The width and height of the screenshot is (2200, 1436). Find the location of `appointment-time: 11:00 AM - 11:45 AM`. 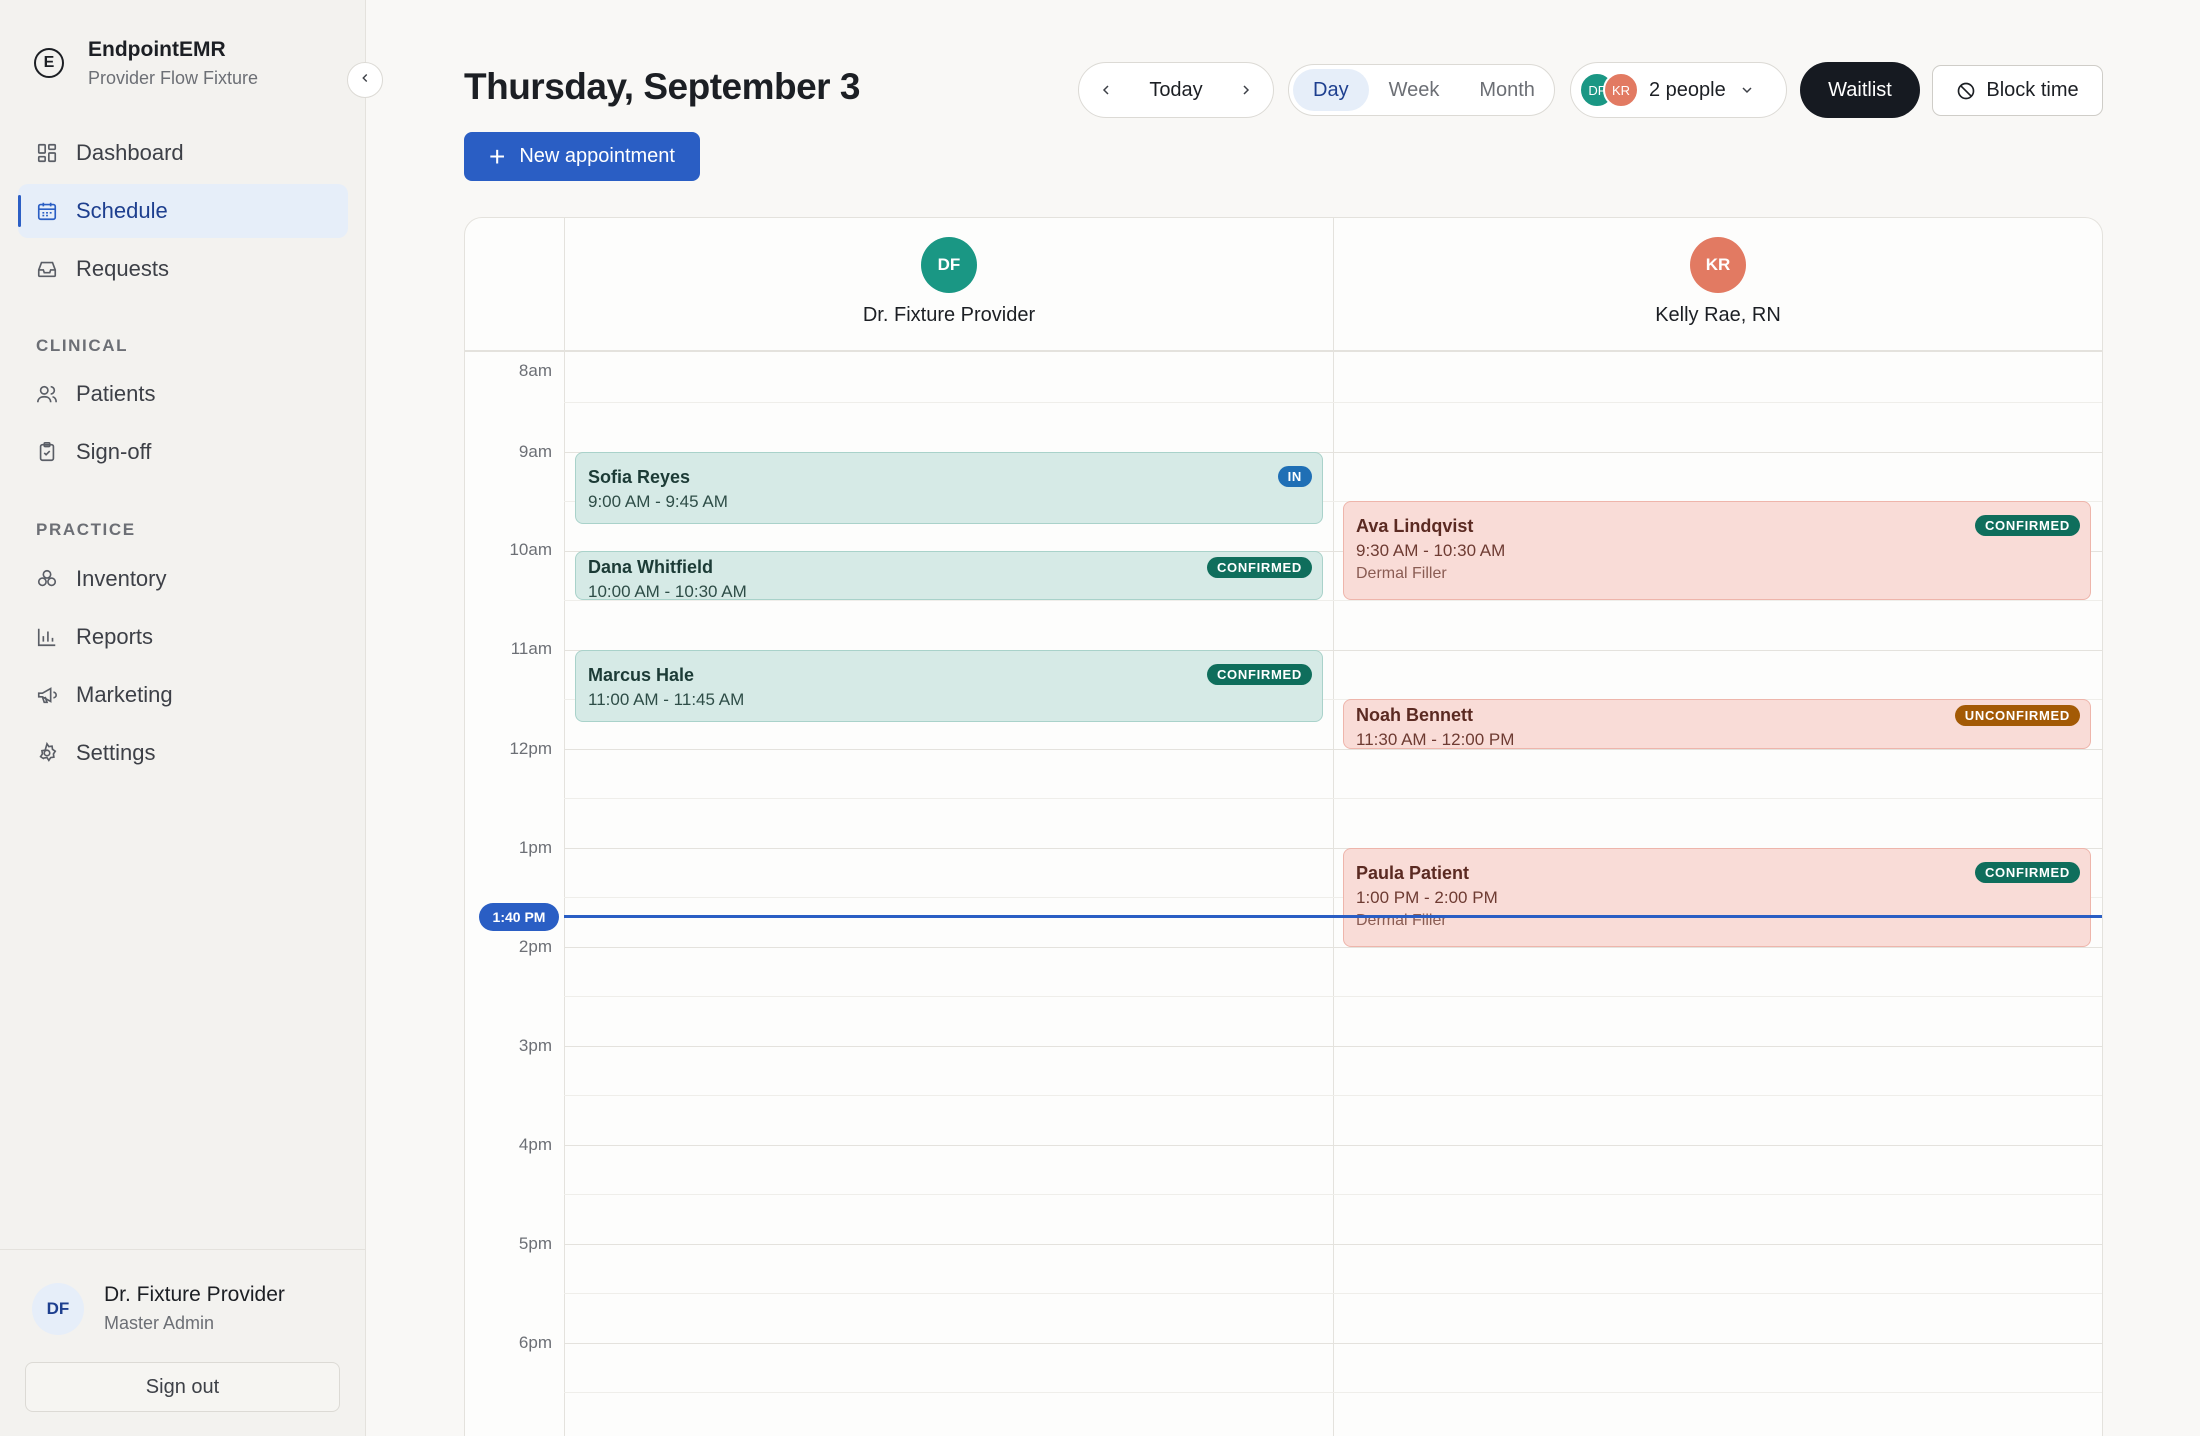

appointment-time: 11:00 AM - 11:45 AM is located at coordinates (666, 699).